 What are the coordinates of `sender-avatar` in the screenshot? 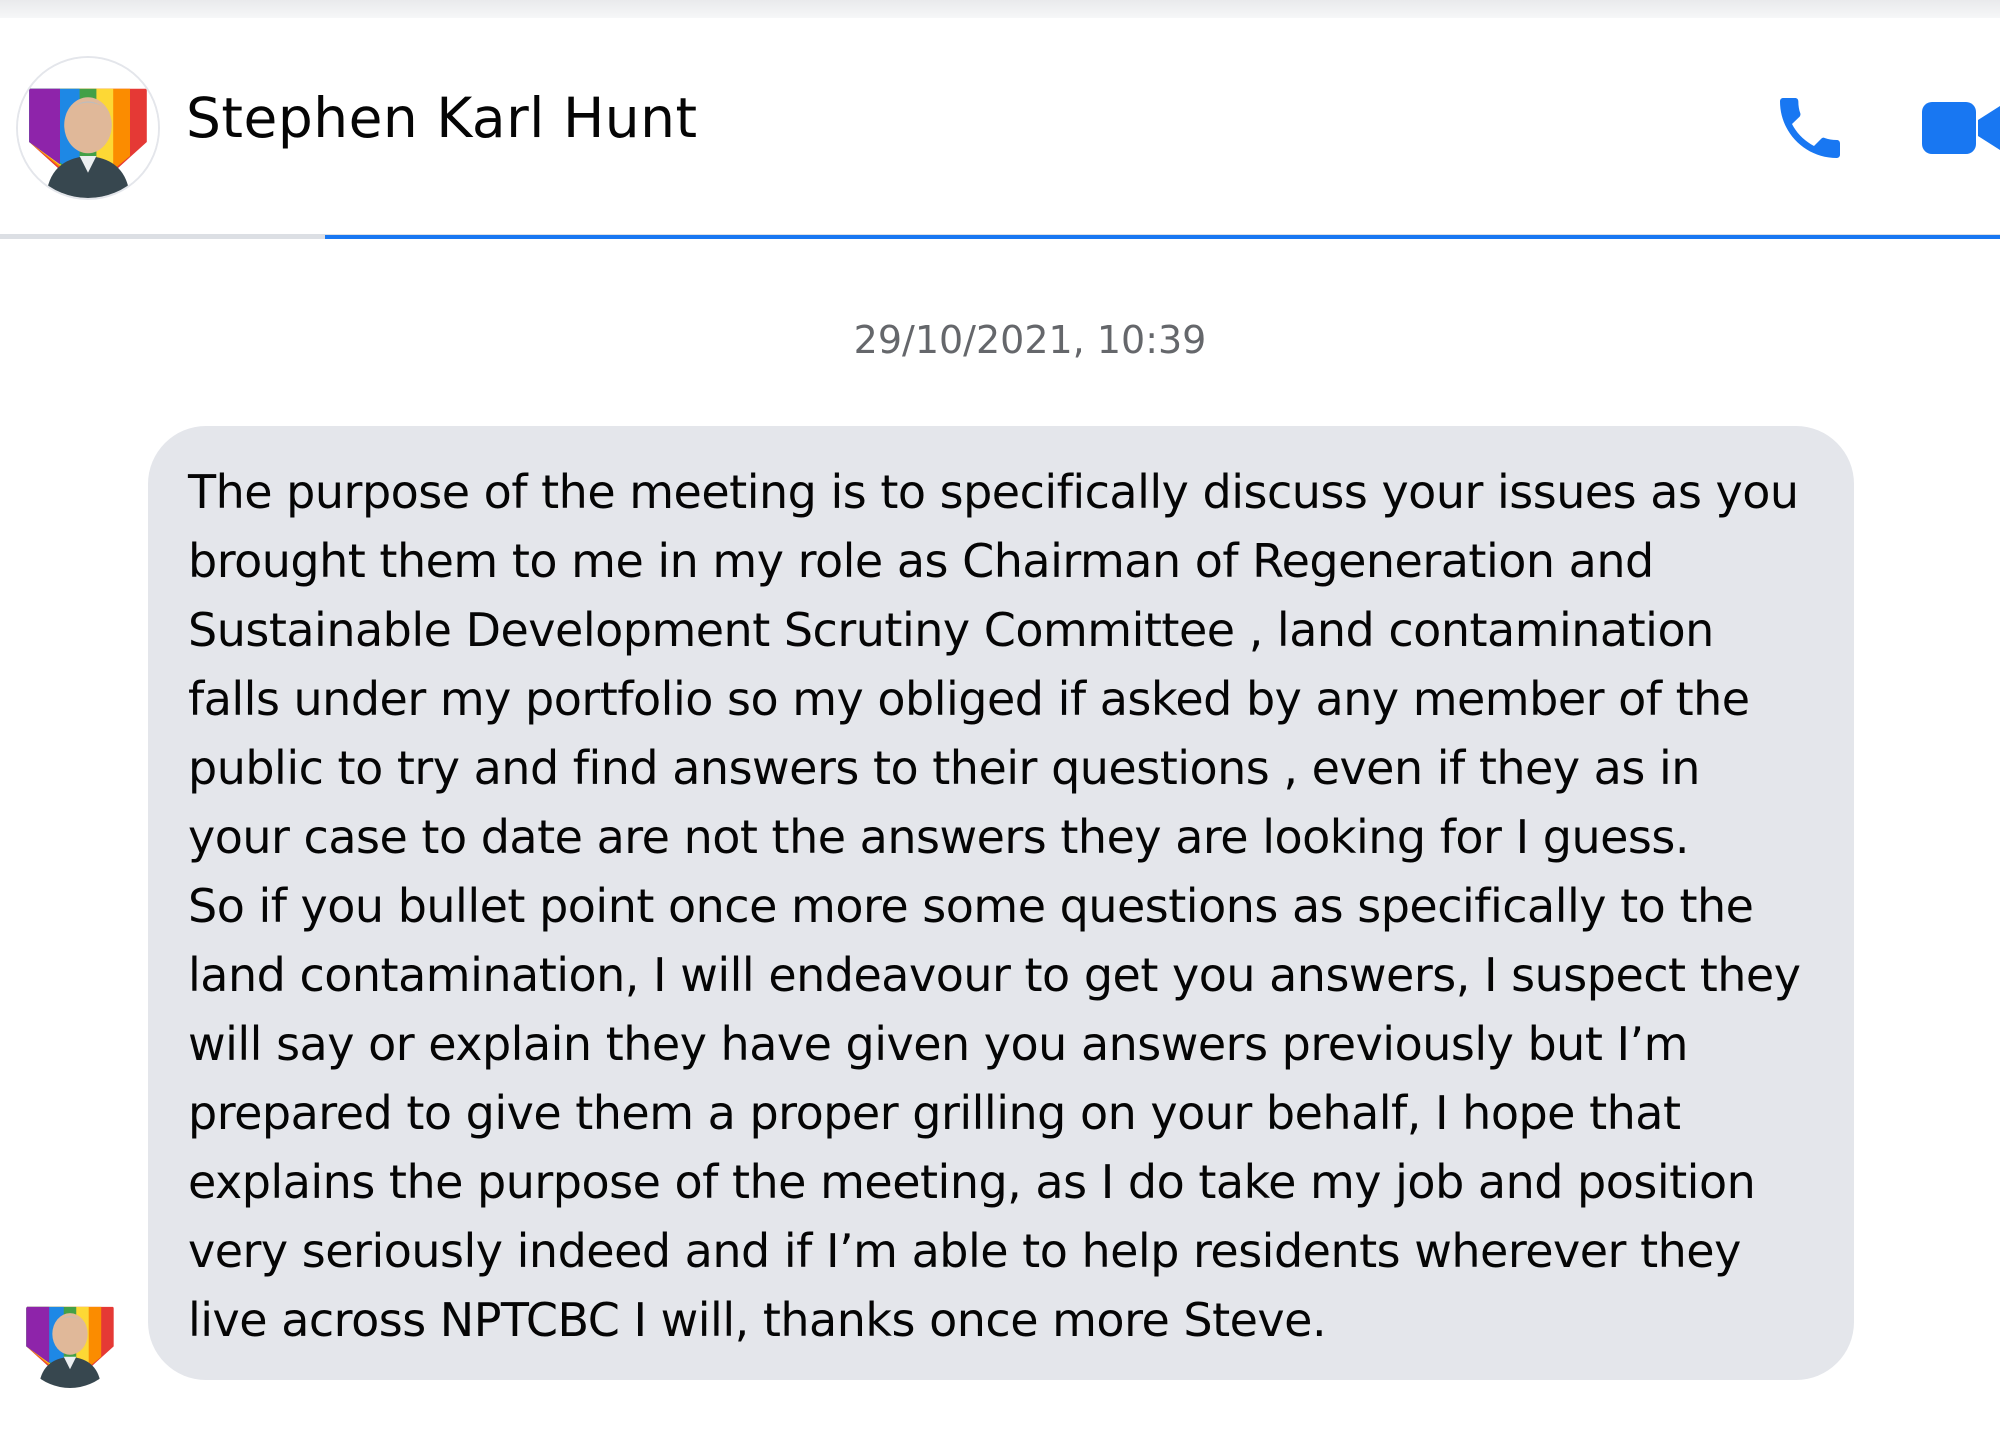 It's located at (70, 1336).